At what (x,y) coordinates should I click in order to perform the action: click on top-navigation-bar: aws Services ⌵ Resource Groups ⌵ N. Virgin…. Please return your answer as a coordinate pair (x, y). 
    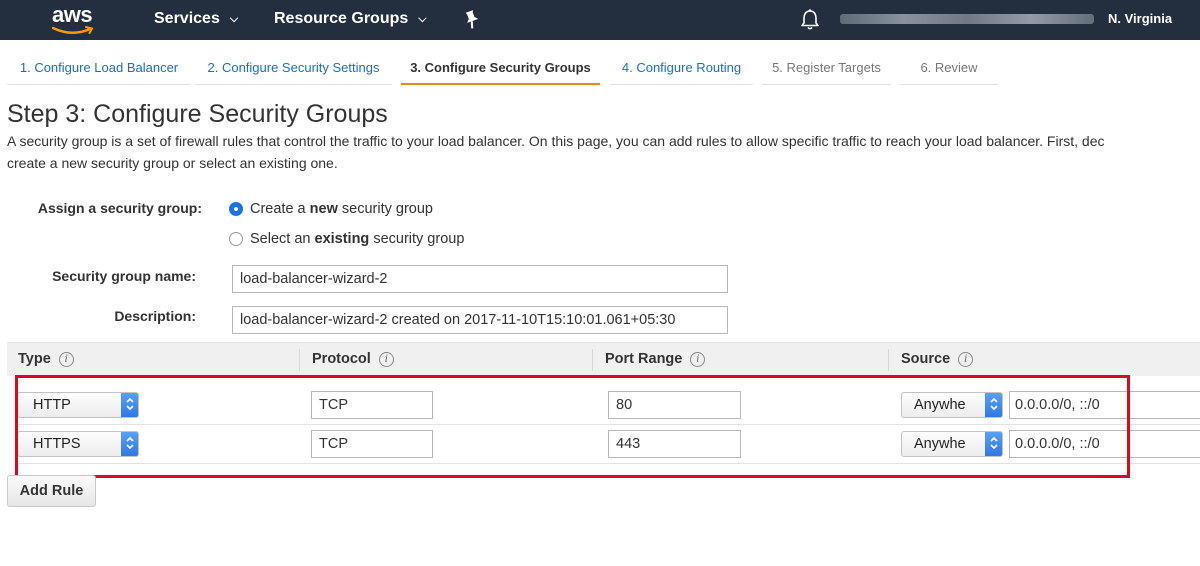
    Looking at the image, I should click on (600, 20).